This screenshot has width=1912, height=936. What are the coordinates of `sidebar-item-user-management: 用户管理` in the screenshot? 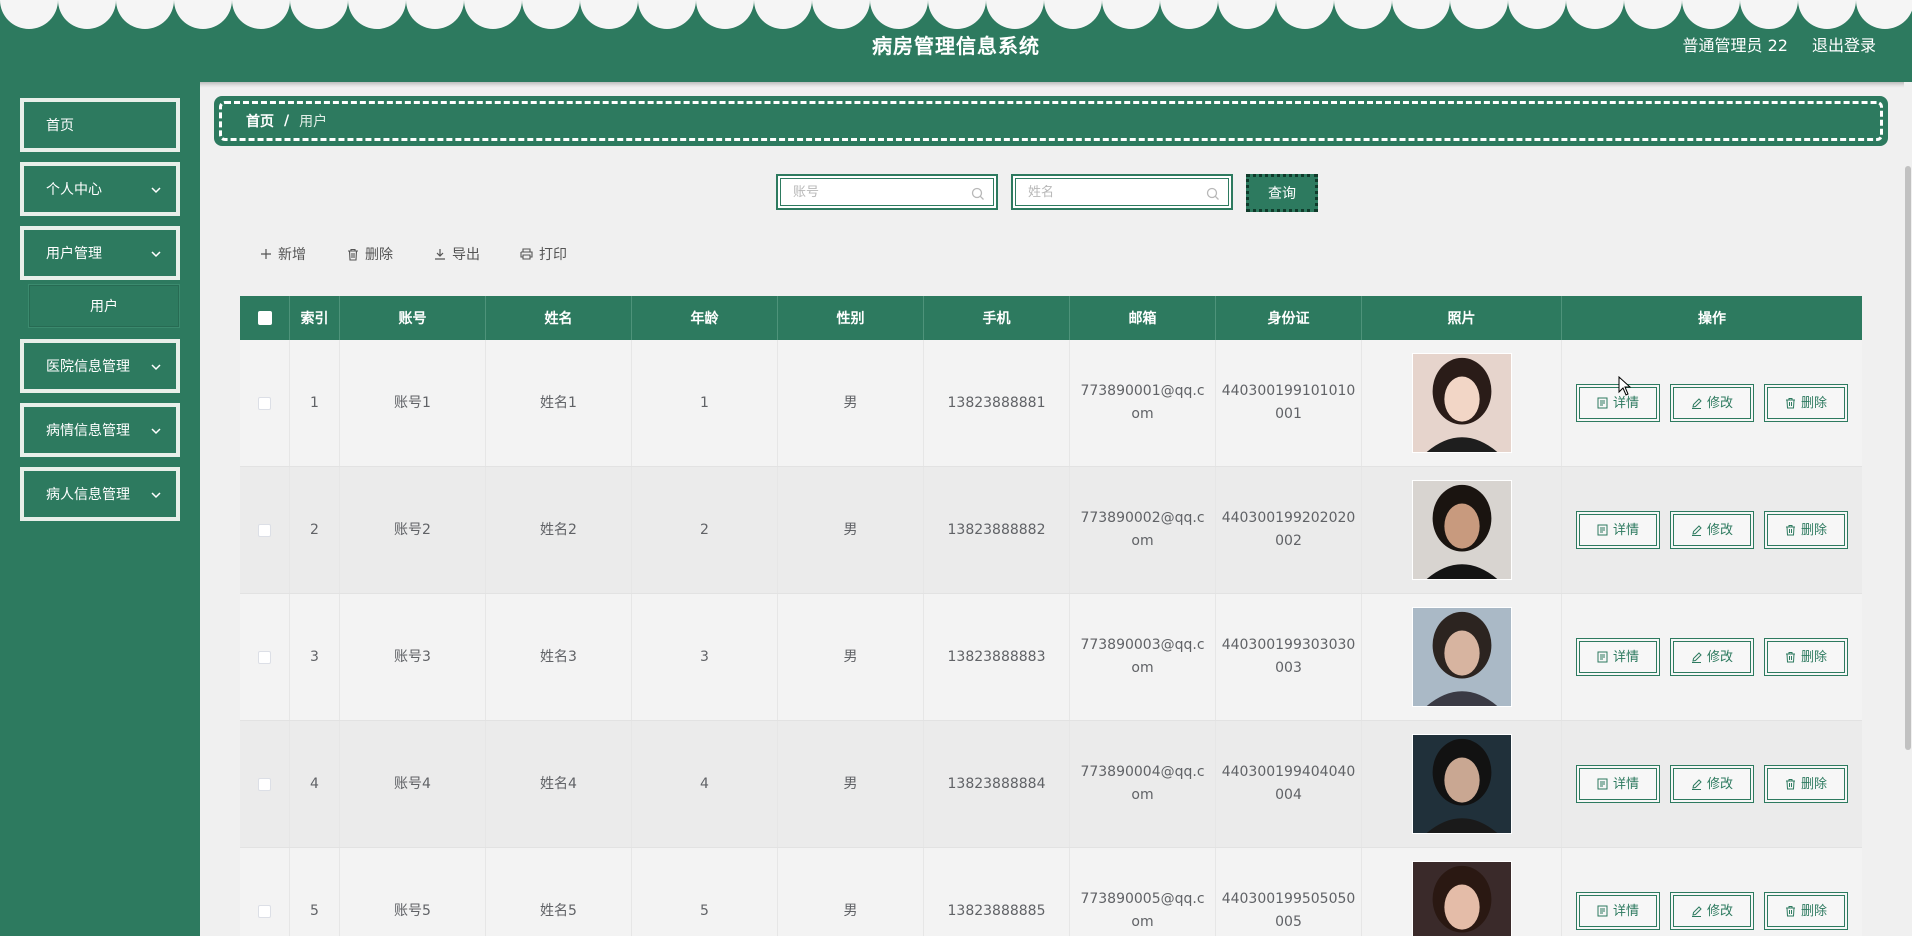 It's located at (100, 253).